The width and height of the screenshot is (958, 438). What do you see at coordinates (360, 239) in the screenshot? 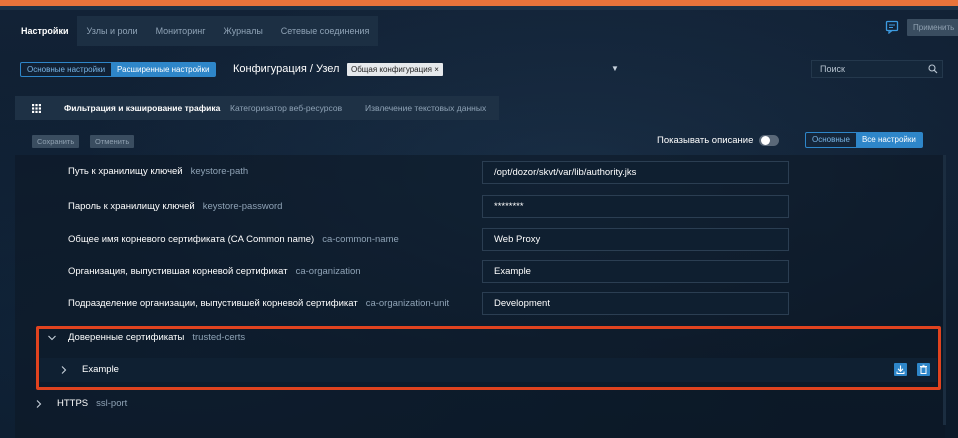
I see `setting-key: ca-common-name` at bounding box center [360, 239].